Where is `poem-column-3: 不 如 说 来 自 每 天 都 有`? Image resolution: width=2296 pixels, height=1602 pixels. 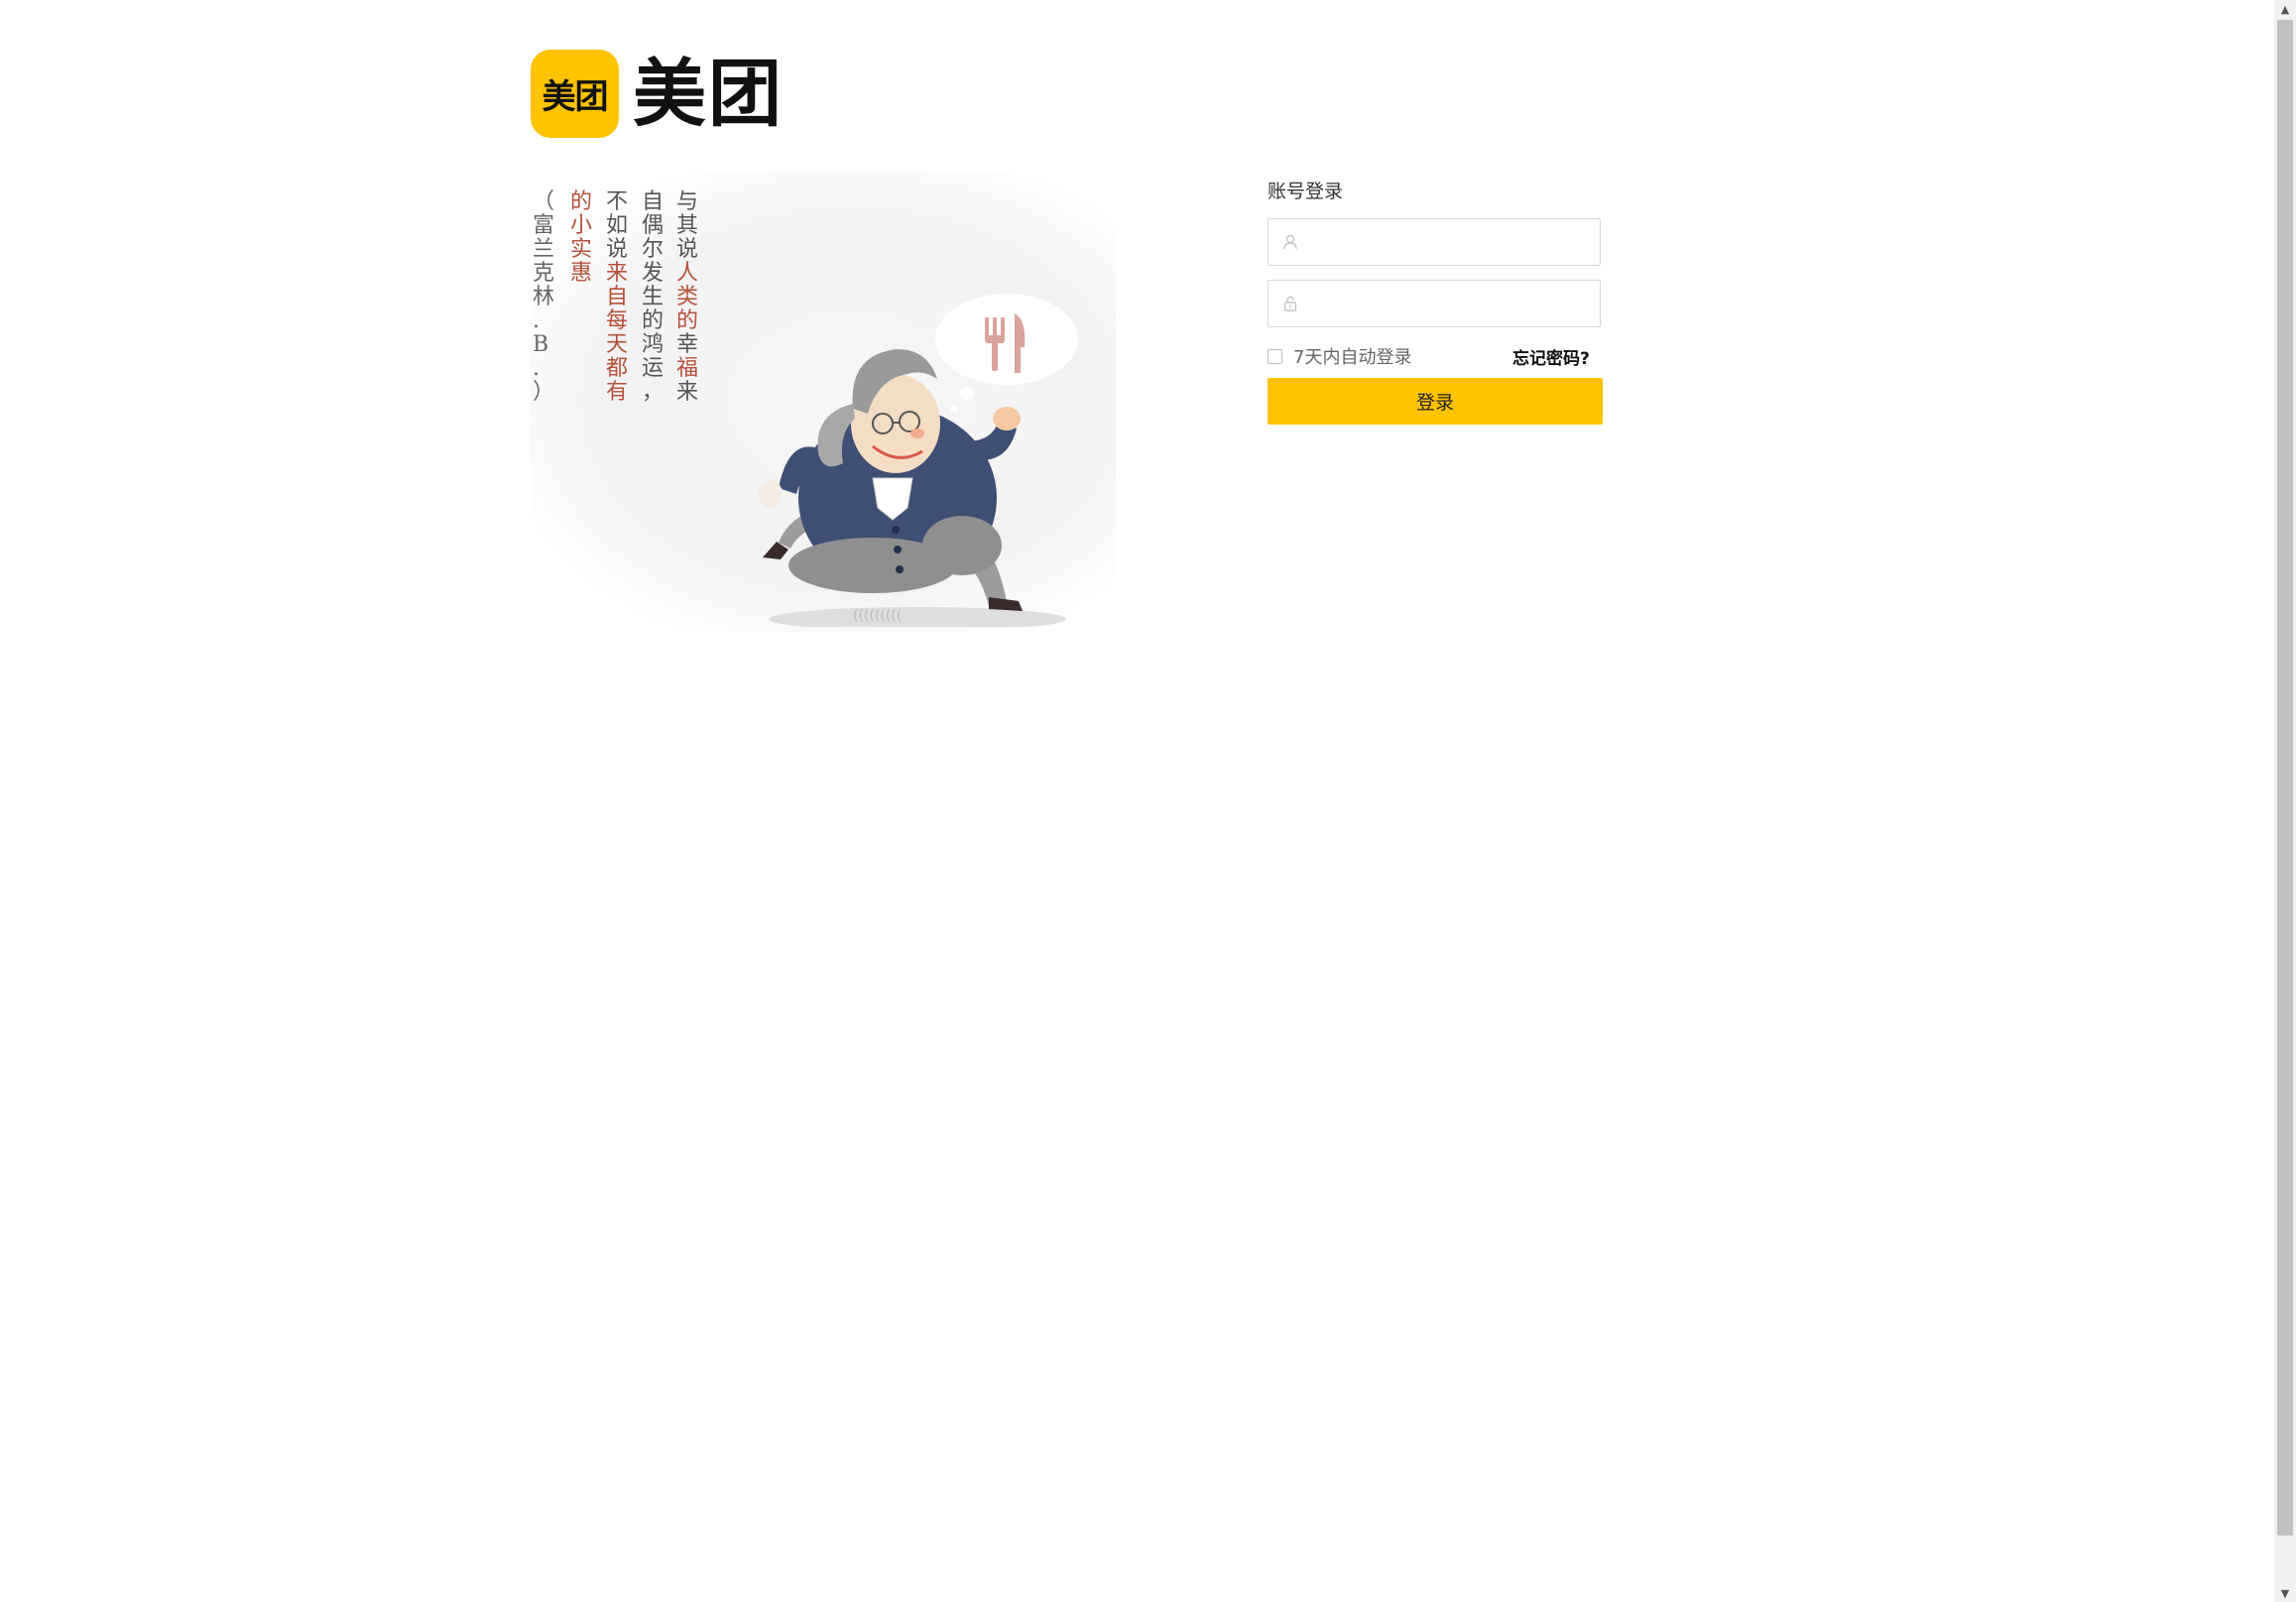
poem-column-3: 不 如 说 来 自 每 天 都 有 is located at coordinates (617, 297).